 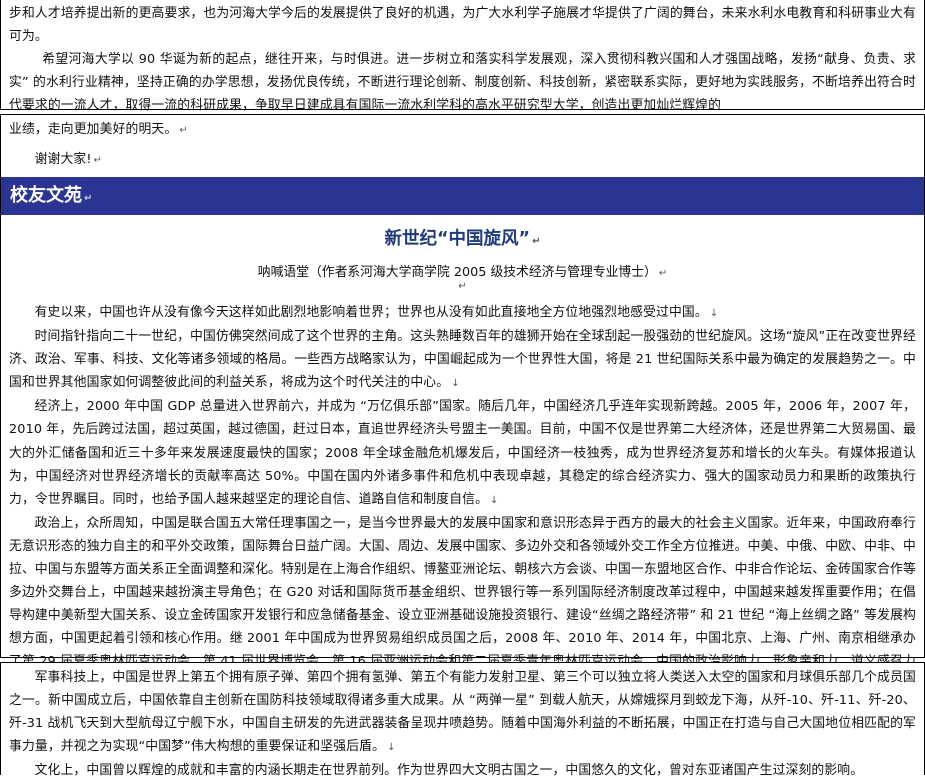 I want to click on continuation-text: 业绩，走向更加美好的明天。 ↵, so click(x=98, y=129).